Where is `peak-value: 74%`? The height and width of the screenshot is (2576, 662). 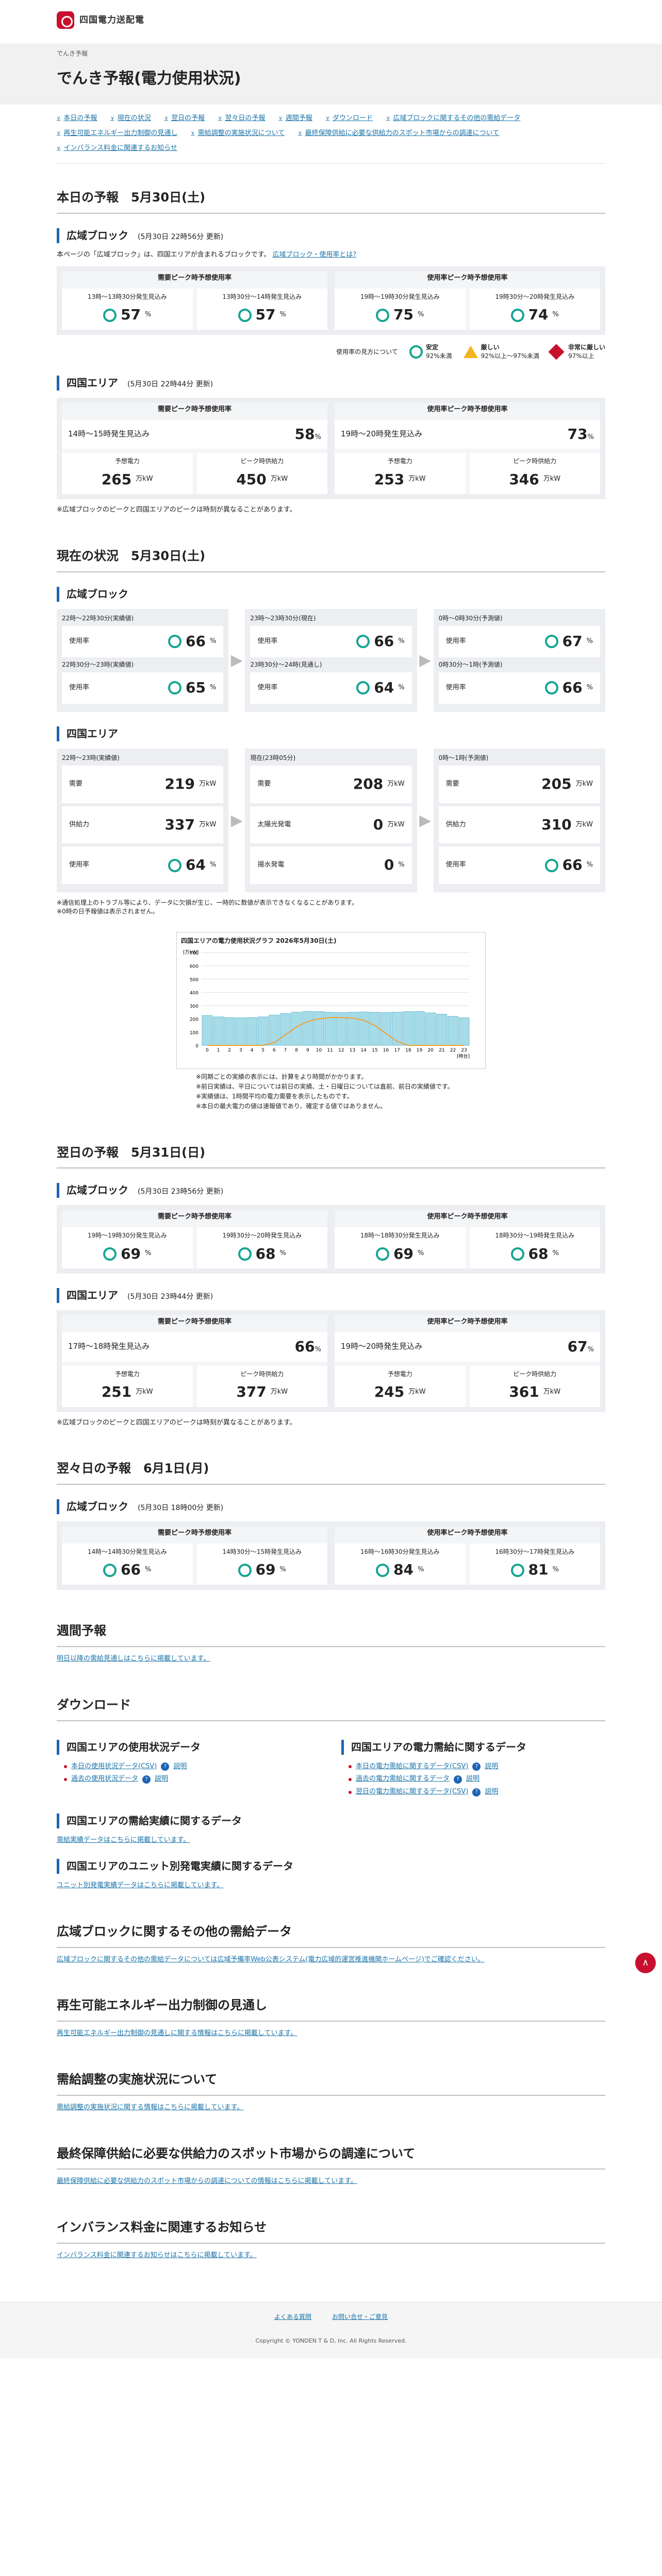 peak-value: 74% is located at coordinates (535, 315).